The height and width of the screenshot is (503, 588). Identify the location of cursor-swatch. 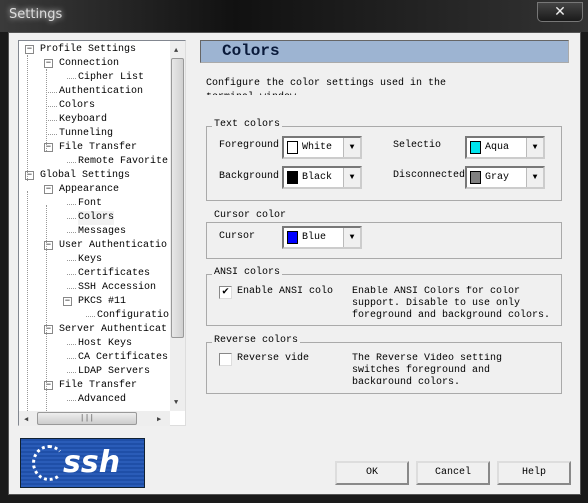
(292, 237).